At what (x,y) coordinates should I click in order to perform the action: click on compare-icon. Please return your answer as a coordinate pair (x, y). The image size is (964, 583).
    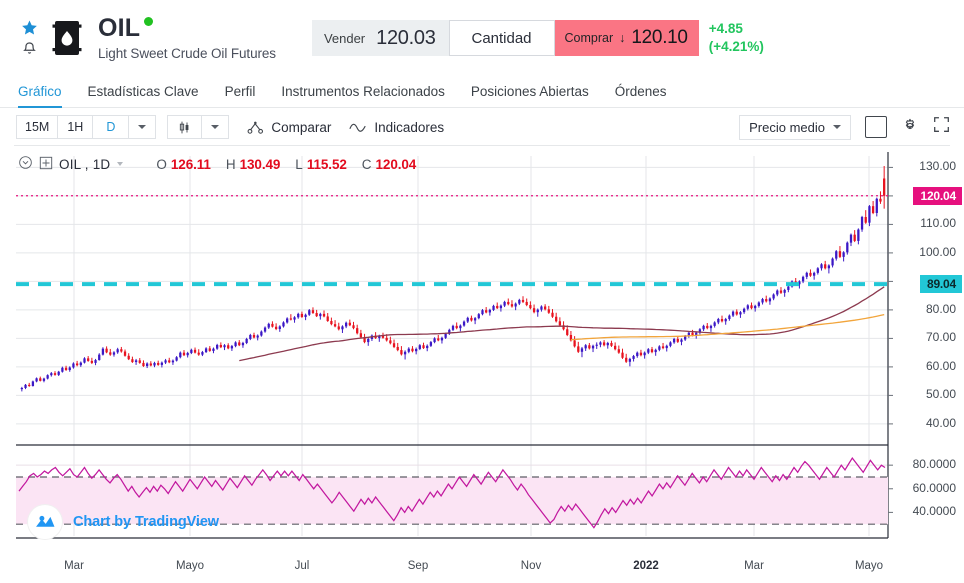
    Looking at the image, I should click on (255, 127).